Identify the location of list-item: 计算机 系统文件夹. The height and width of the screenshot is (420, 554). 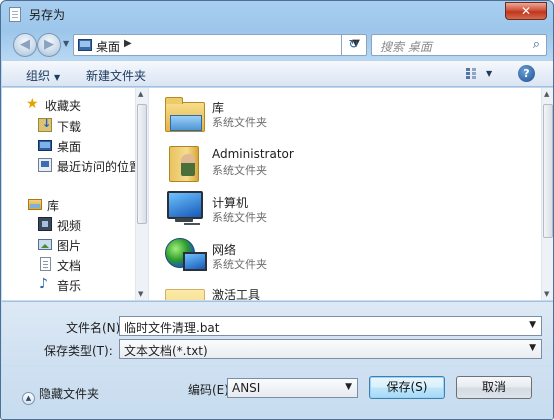
(350, 210).